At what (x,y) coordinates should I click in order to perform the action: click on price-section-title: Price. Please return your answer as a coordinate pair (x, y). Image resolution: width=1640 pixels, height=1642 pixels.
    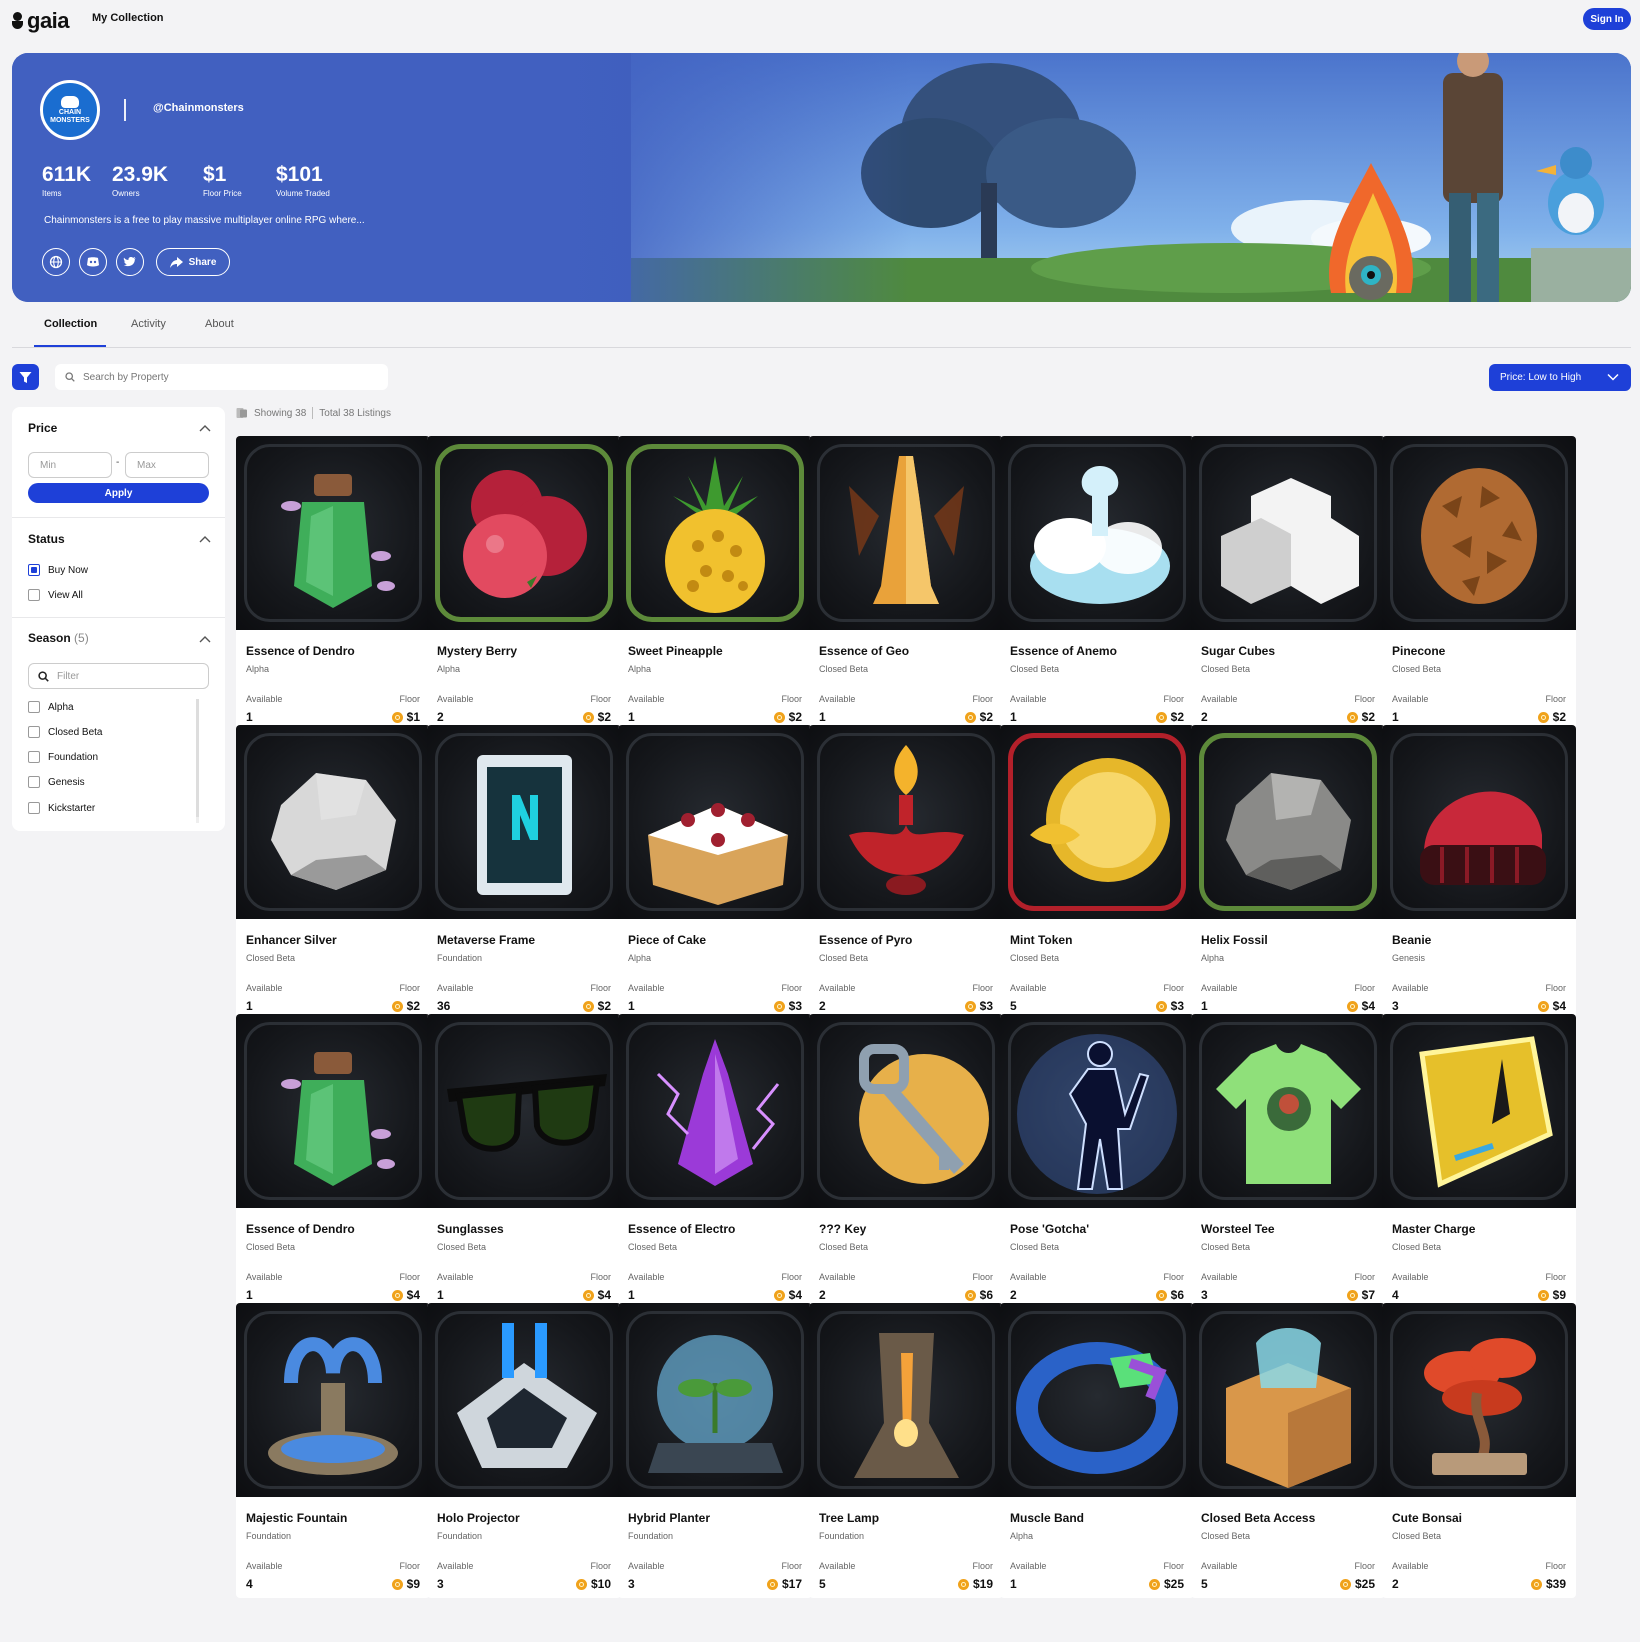
    Looking at the image, I should click on (42, 428).